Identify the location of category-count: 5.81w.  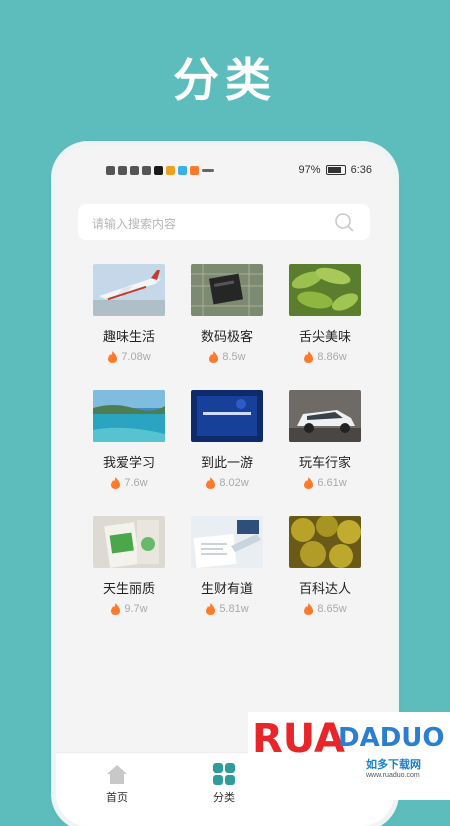
(234, 609).